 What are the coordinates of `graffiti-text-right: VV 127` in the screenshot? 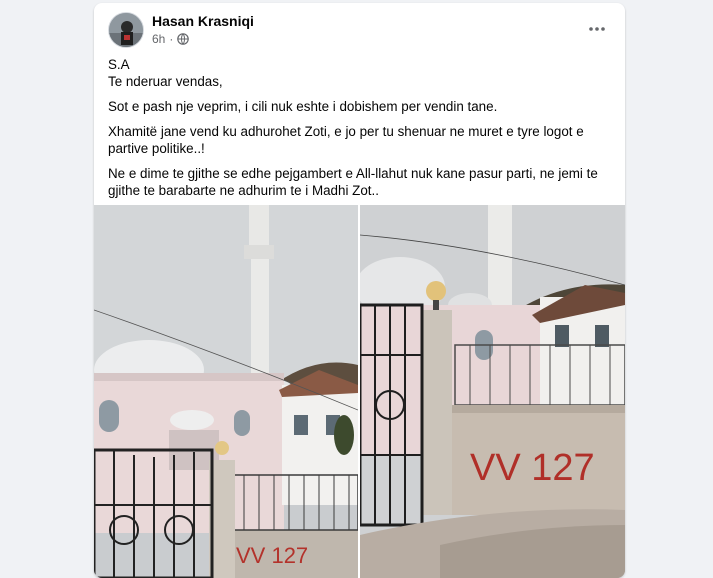 It's located at (532, 468).